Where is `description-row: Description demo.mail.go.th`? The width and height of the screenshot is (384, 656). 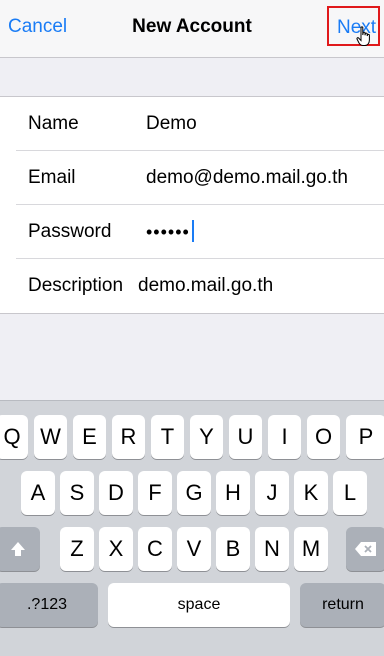
description-row: Description demo.mail.go.th is located at coordinates (192, 286).